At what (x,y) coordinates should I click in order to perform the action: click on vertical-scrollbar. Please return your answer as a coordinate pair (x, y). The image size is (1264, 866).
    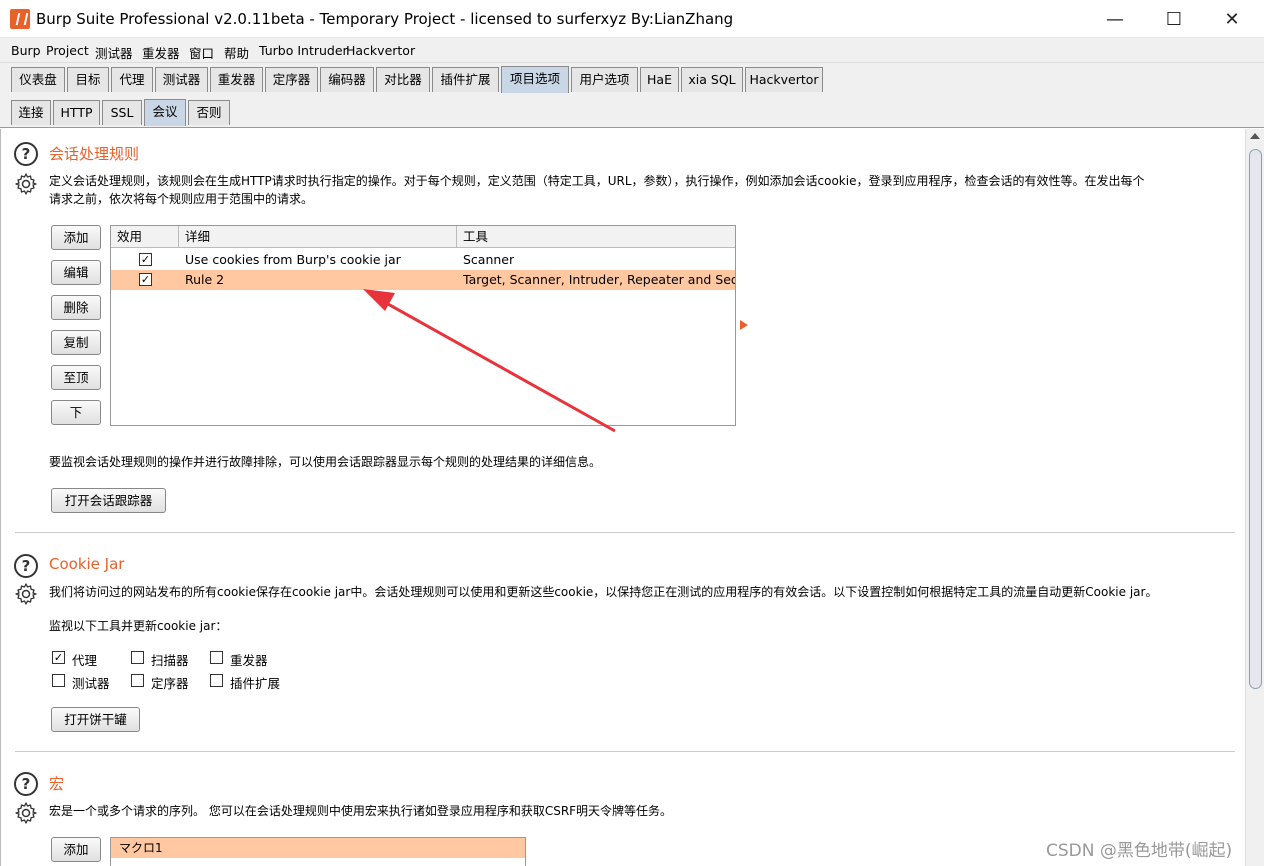
    Looking at the image, I should click on (1254, 497).